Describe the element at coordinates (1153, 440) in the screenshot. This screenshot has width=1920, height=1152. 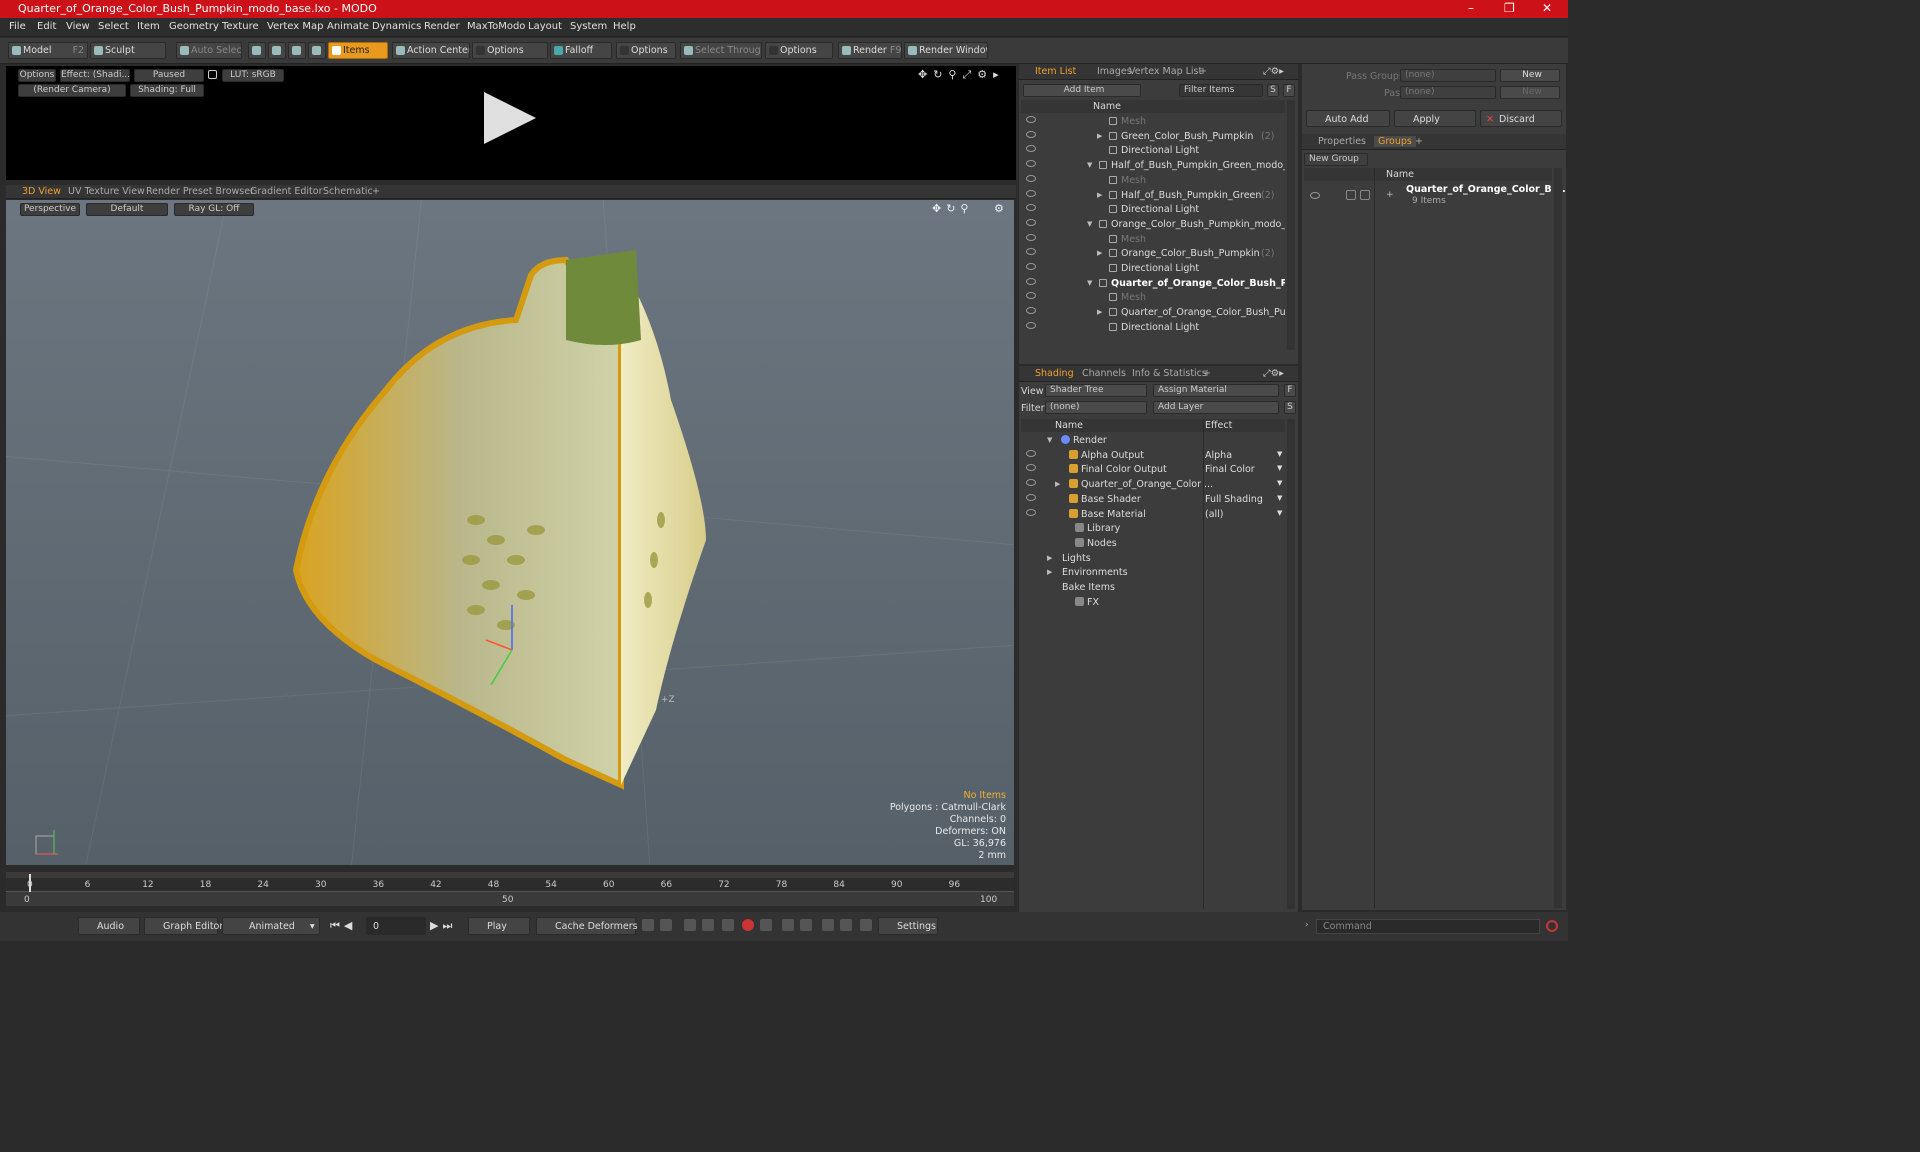
I see `shader-row: ▼ Render` at that location.